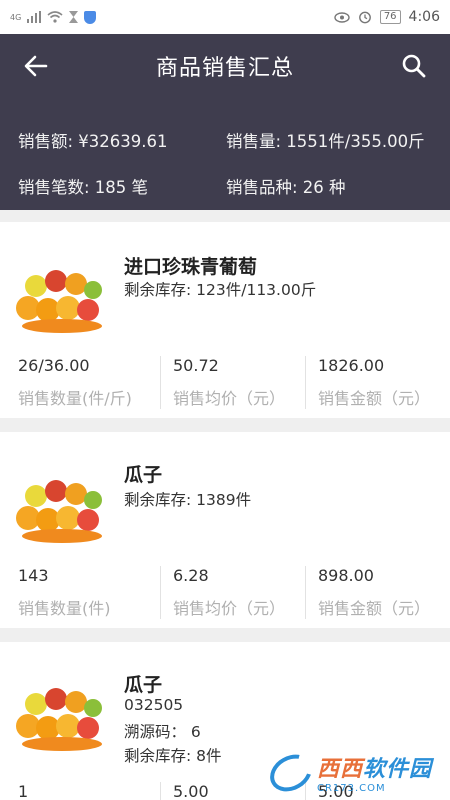  Describe the element at coordinates (23, 791) in the screenshot. I see `metric-value: 1` at that location.